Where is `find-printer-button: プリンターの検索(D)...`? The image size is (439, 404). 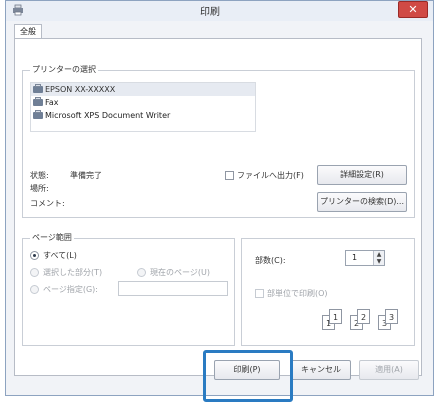 find-printer-button: プリンターの検索(D)... is located at coordinates (362, 202).